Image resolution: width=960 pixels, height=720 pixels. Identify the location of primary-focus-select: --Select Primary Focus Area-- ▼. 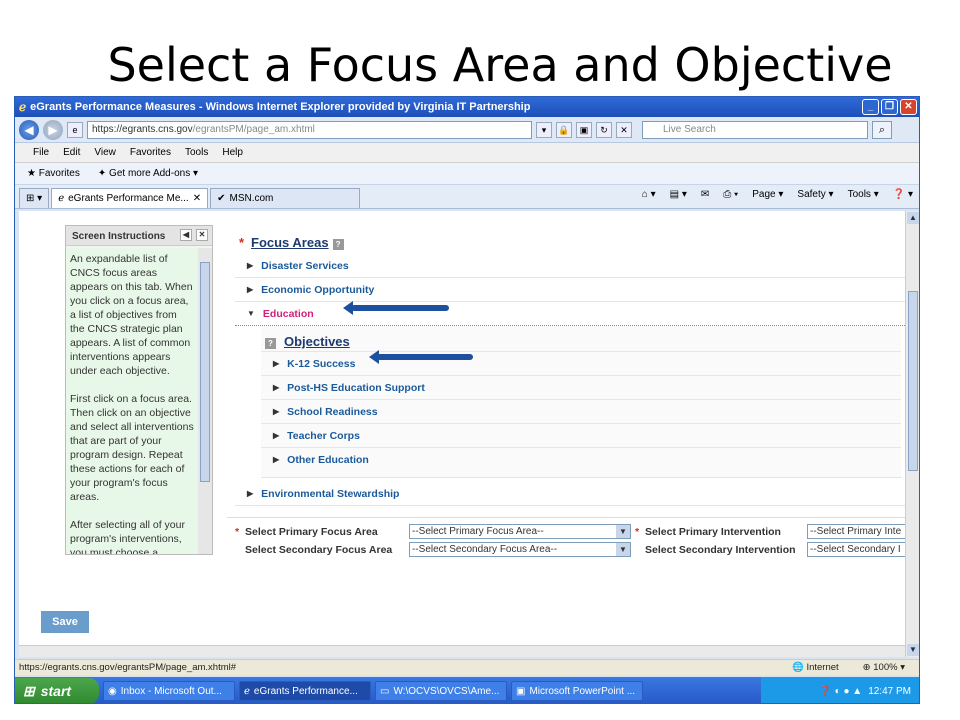
(520, 531).